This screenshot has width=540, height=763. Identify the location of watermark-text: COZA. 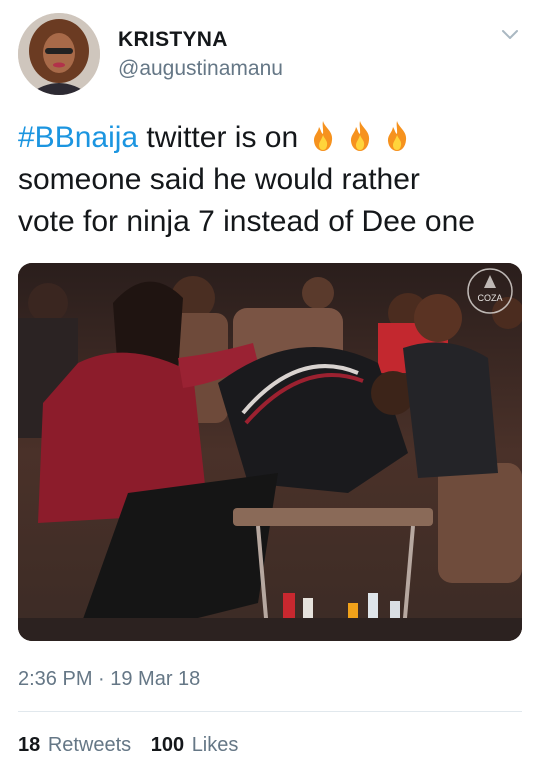
(489, 298).